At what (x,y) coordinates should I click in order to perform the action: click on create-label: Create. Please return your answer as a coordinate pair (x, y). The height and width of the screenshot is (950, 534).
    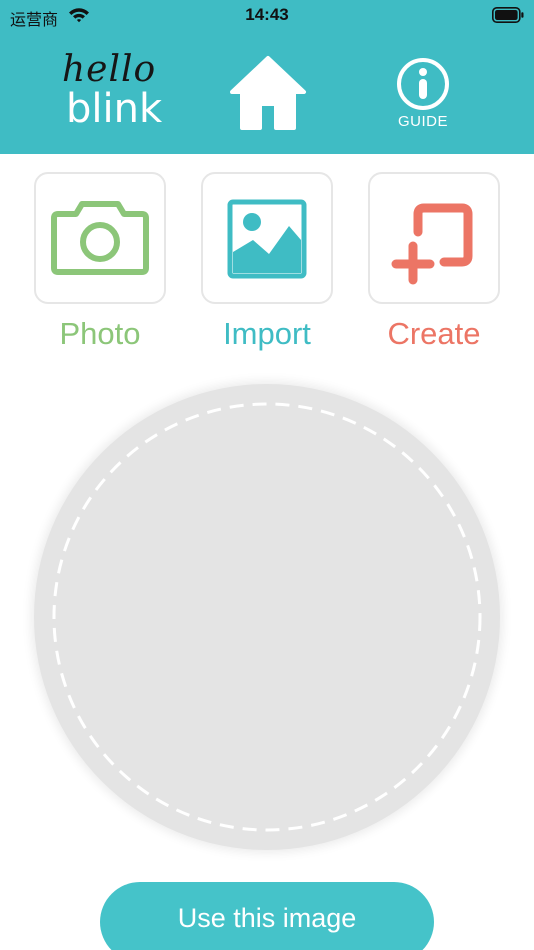
    Looking at the image, I should click on (434, 333).